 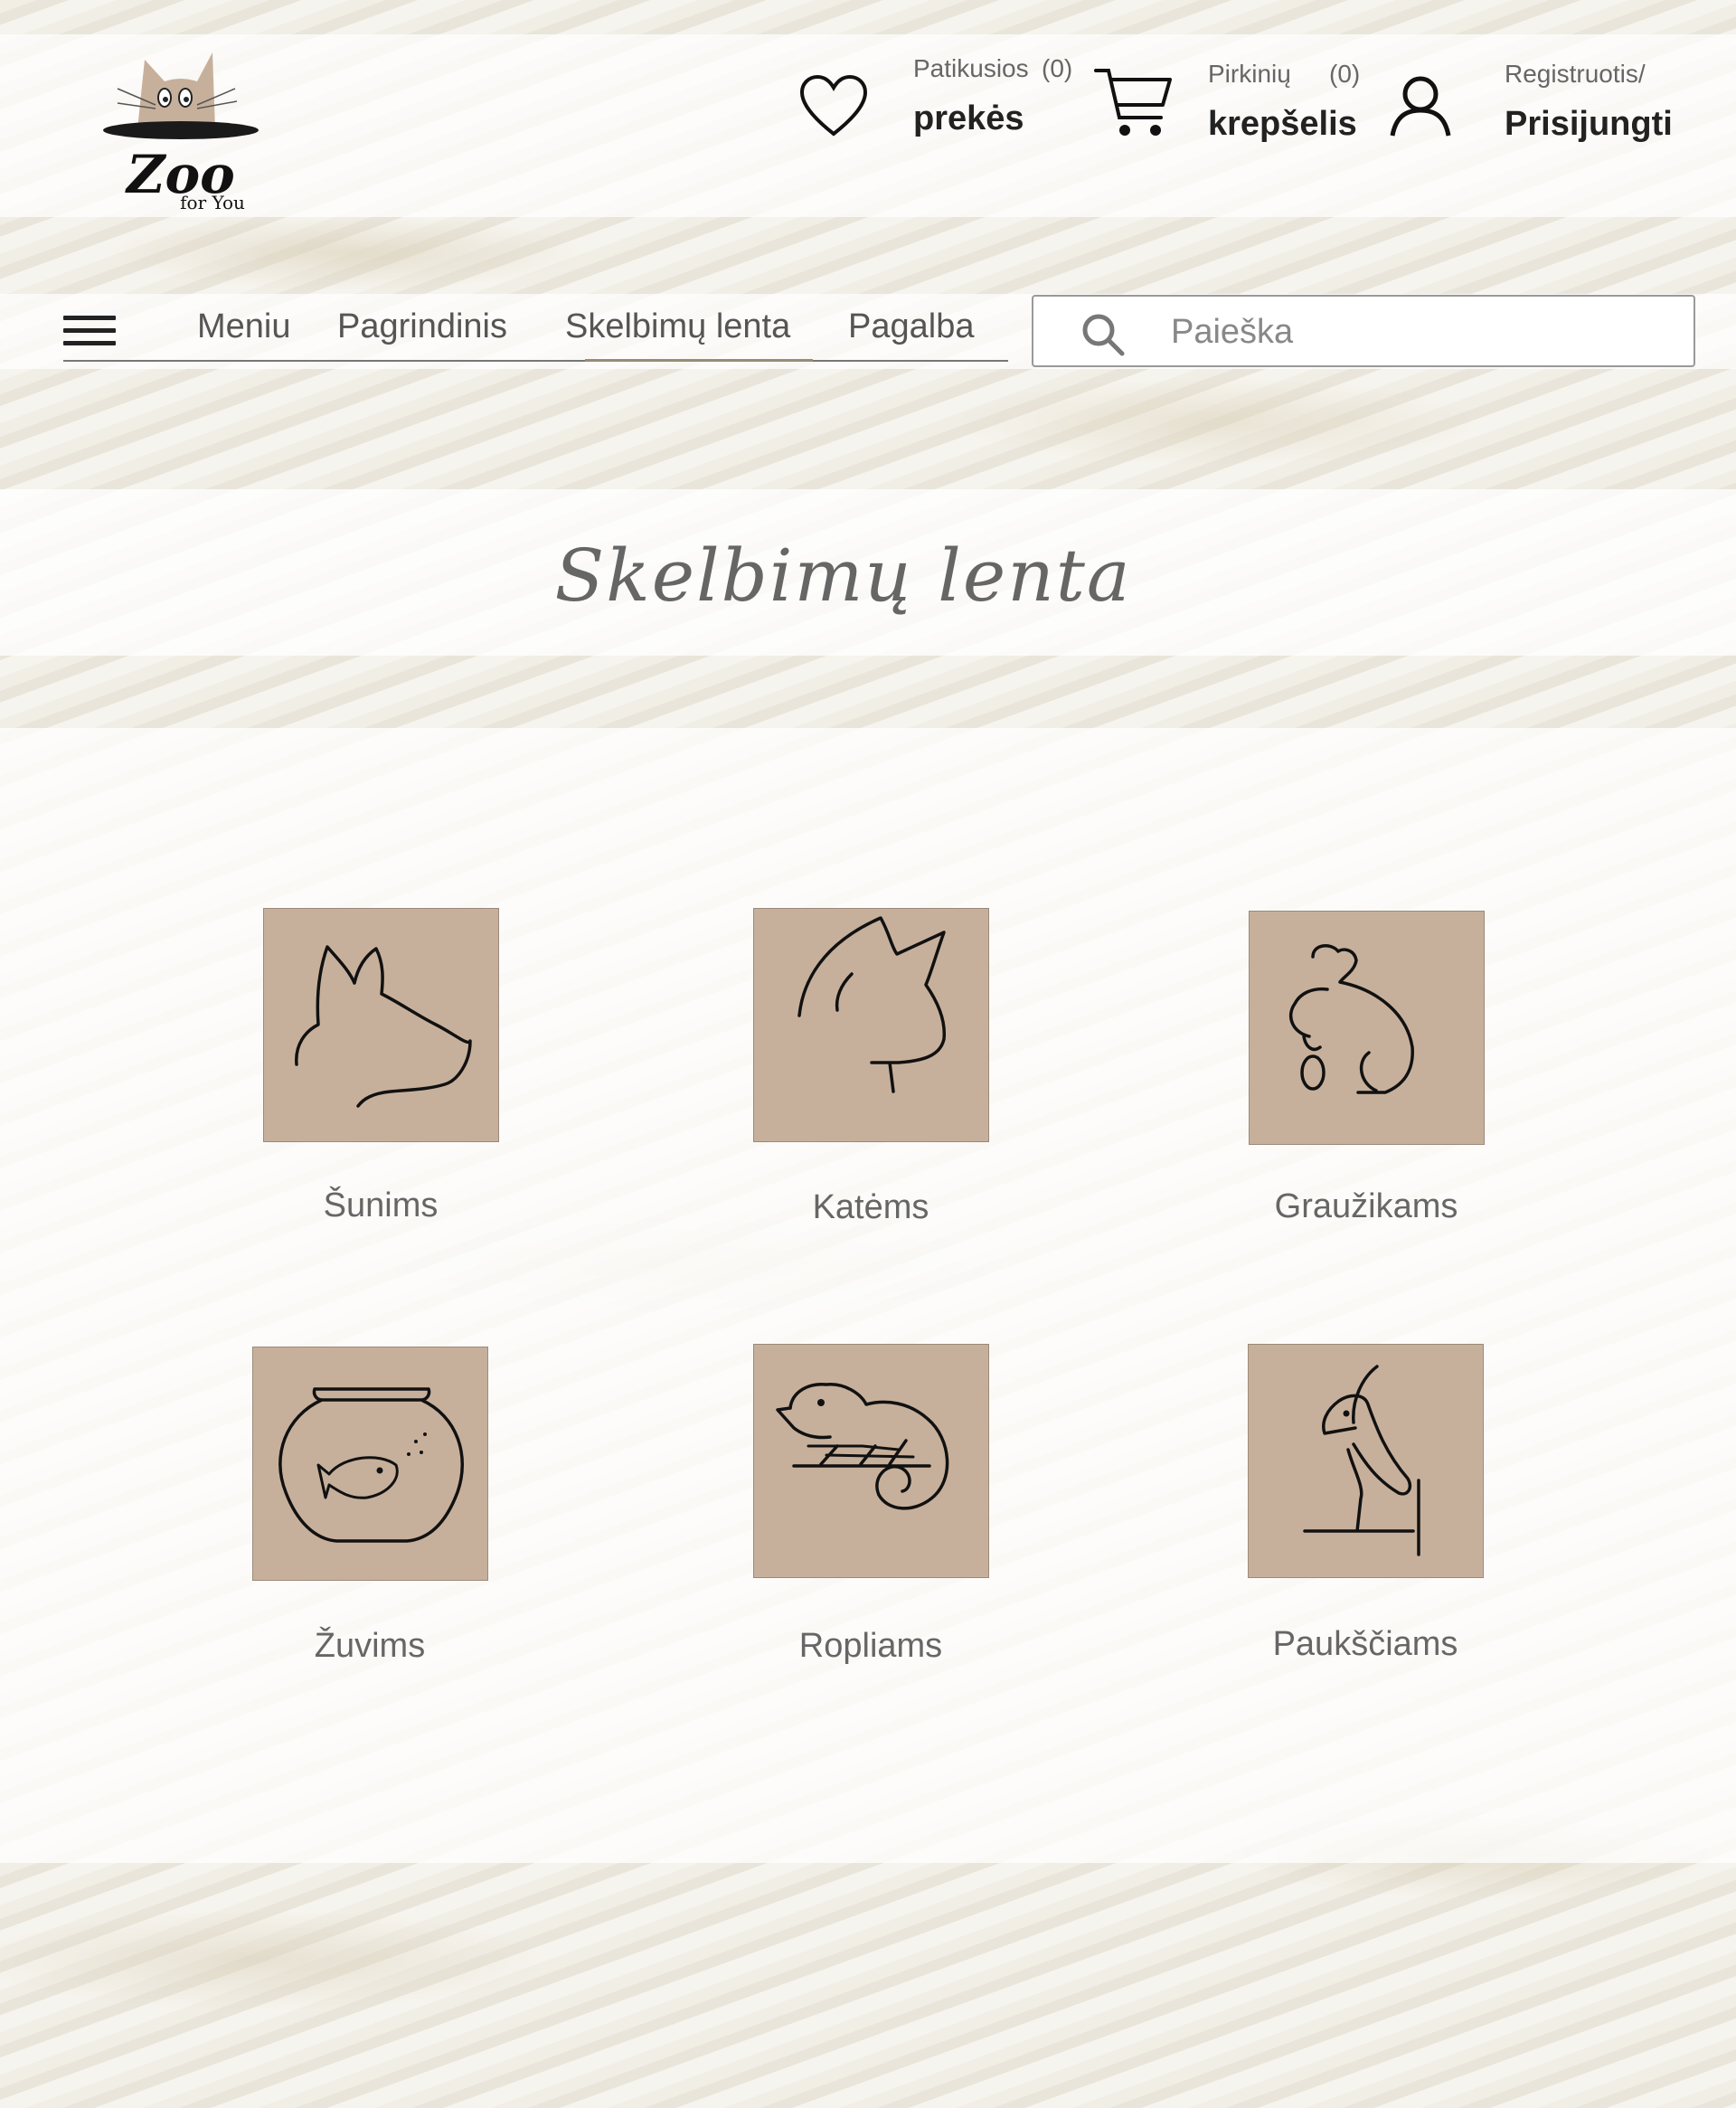 What do you see at coordinates (1103, 334) in the screenshot?
I see `search-icon` at bounding box center [1103, 334].